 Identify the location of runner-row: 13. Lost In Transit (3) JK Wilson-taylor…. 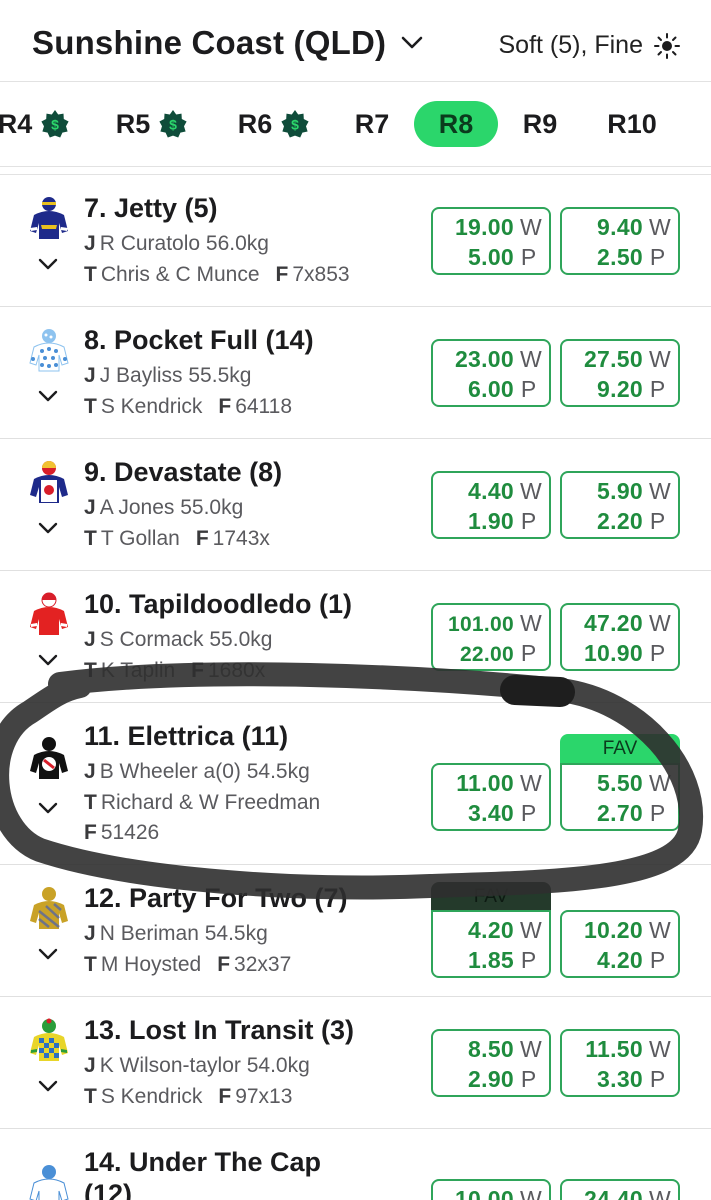
(355, 1063).